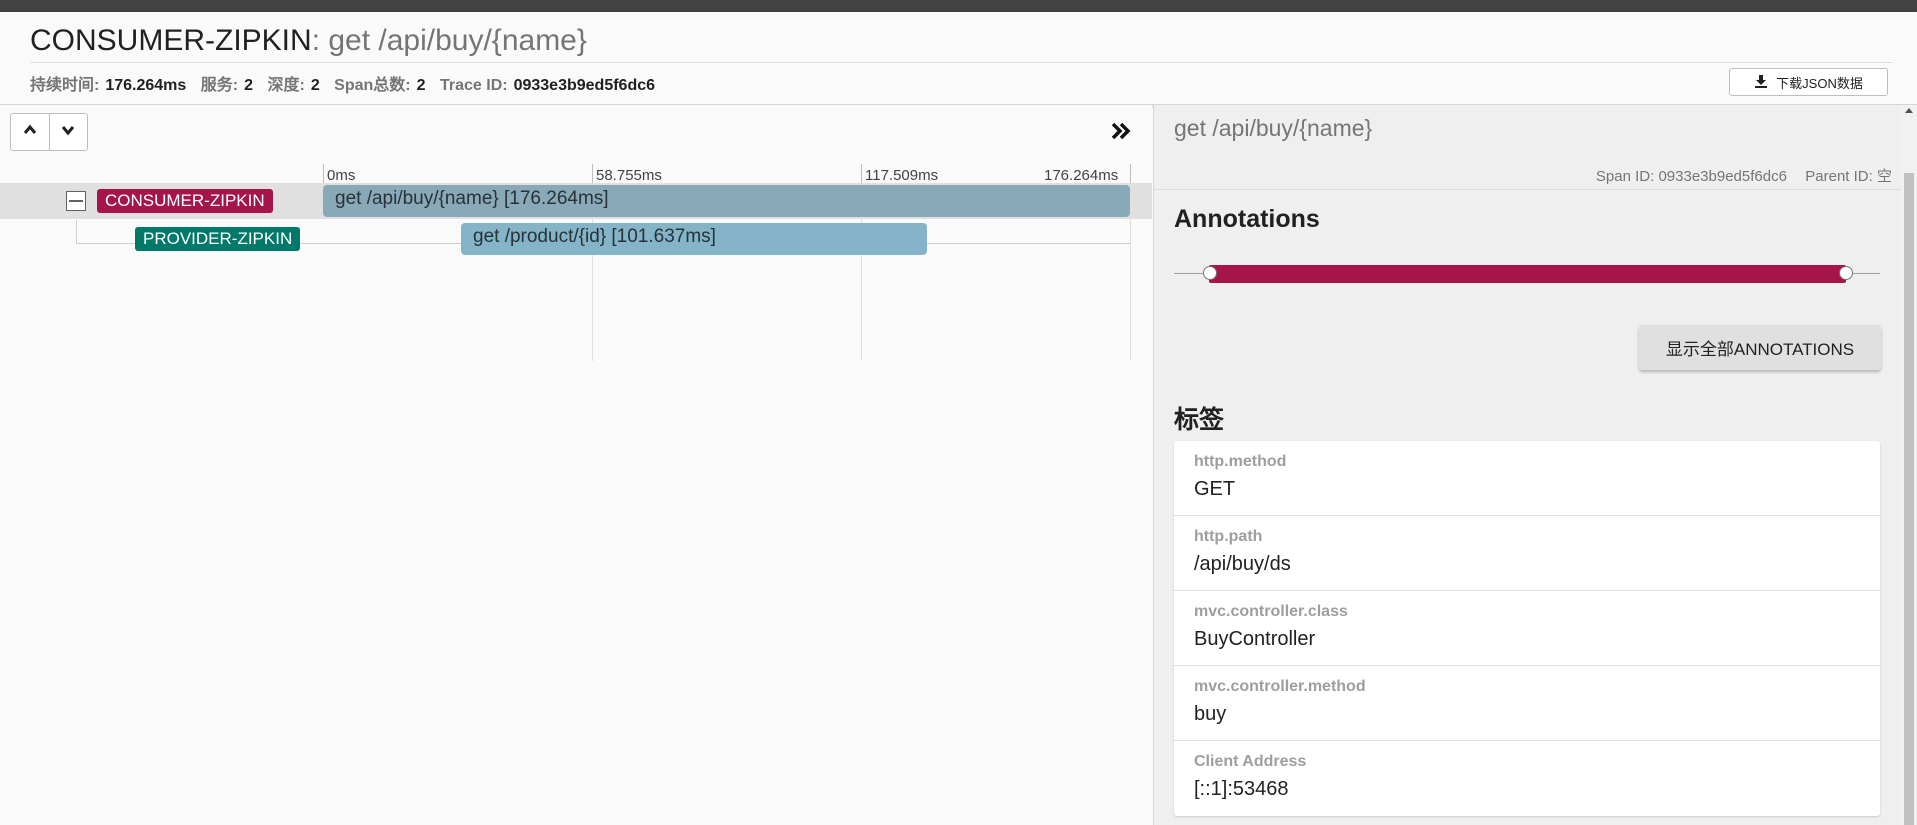 The width and height of the screenshot is (1917, 825). What do you see at coordinates (1210, 714) in the screenshot?
I see `tag-value: buy` at bounding box center [1210, 714].